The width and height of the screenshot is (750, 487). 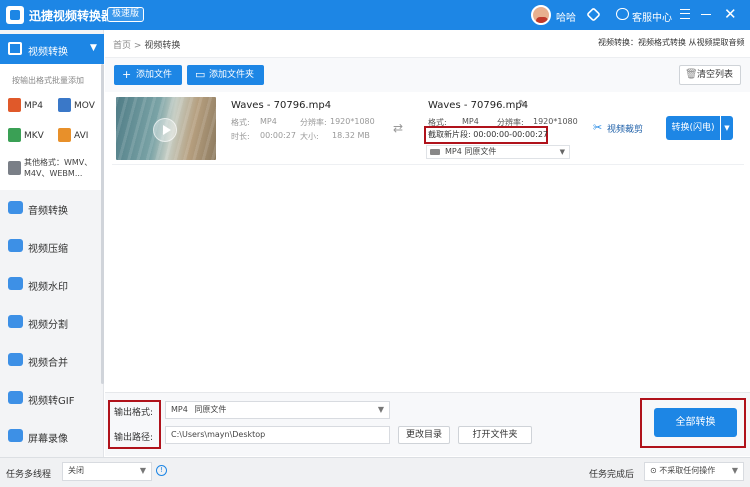 I want to click on output-path-input: C:\Users\mayn\Desktop, so click(x=277, y=435).